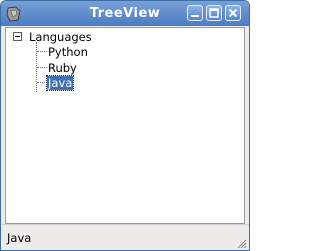 This screenshot has width=320, height=251. What do you see at coordinates (125, 237) in the screenshot?
I see `statusbar: Java` at bounding box center [125, 237].